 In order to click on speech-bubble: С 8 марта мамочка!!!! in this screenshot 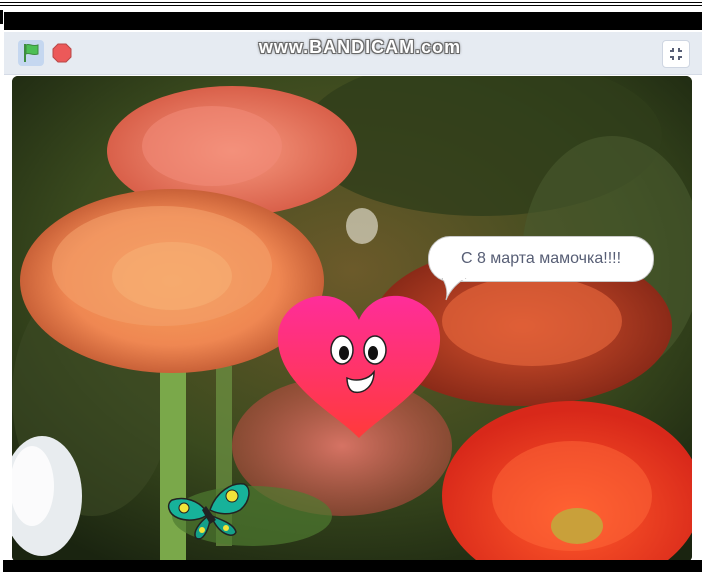, I will do `click(541, 259)`.